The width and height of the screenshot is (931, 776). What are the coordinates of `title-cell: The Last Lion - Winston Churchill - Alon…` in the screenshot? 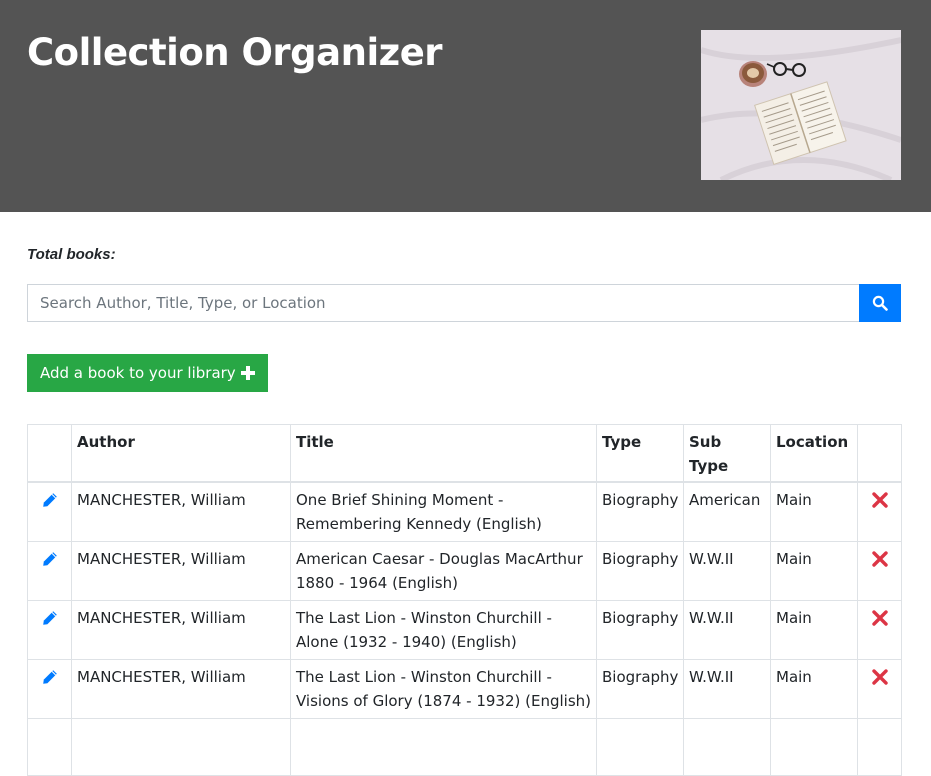 It's located at (443, 630).